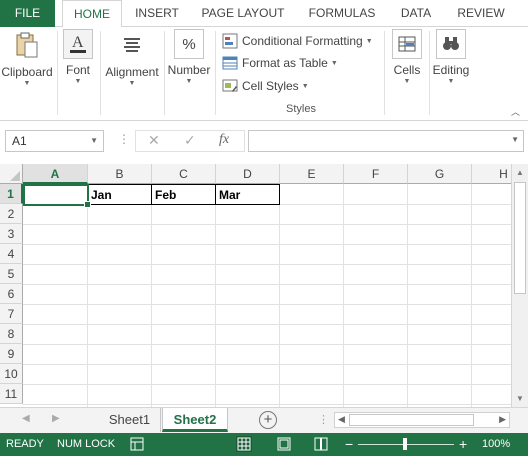 Image resolution: width=528 pixels, height=456 pixels. Describe the element at coordinates (11, 254) in the screenshot. I see `row-header-4: 4` at that location.